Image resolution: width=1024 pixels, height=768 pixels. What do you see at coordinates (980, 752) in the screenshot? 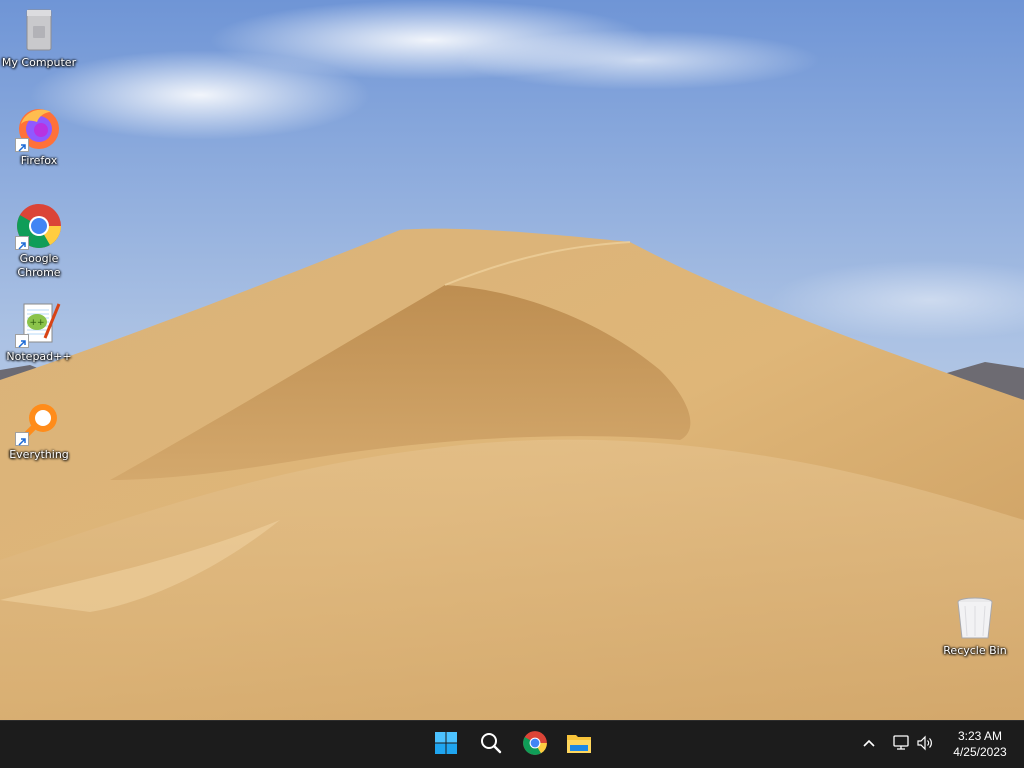
I see `clock-date: 4/25/2023` at bounding box center [980, 752].